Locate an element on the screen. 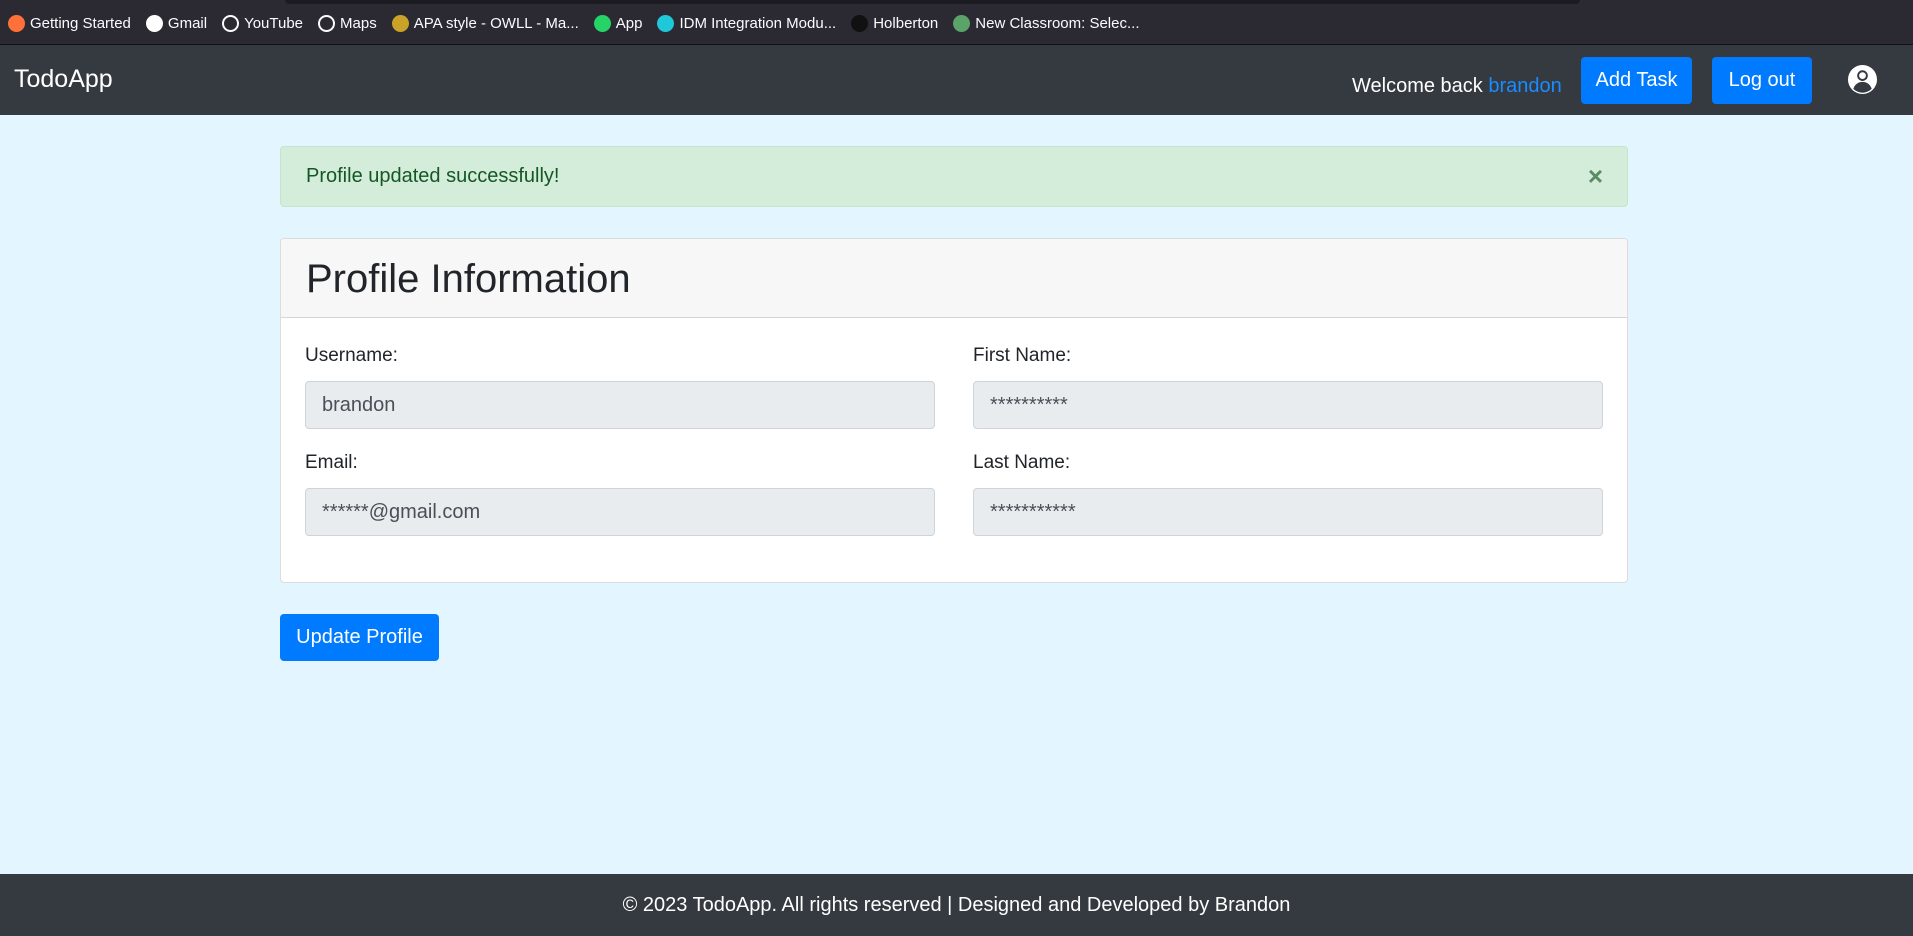 This screenshot has height=936, width=1913. bookmark-item: App is located at coordinates (618, 23).